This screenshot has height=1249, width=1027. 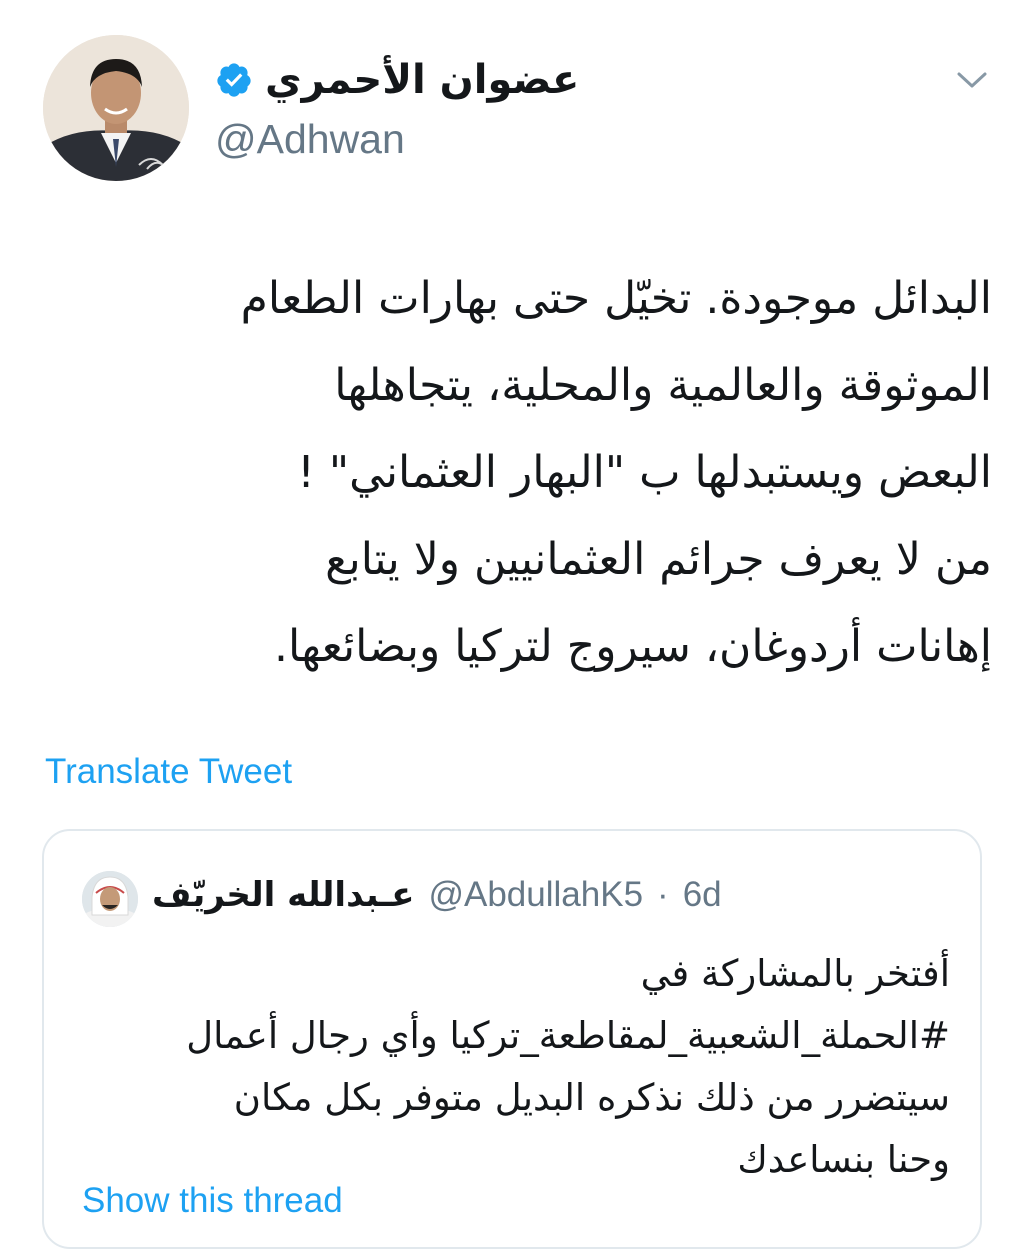 I want to click on quoted-timestamp: 6d, so click(x=702, y=895).